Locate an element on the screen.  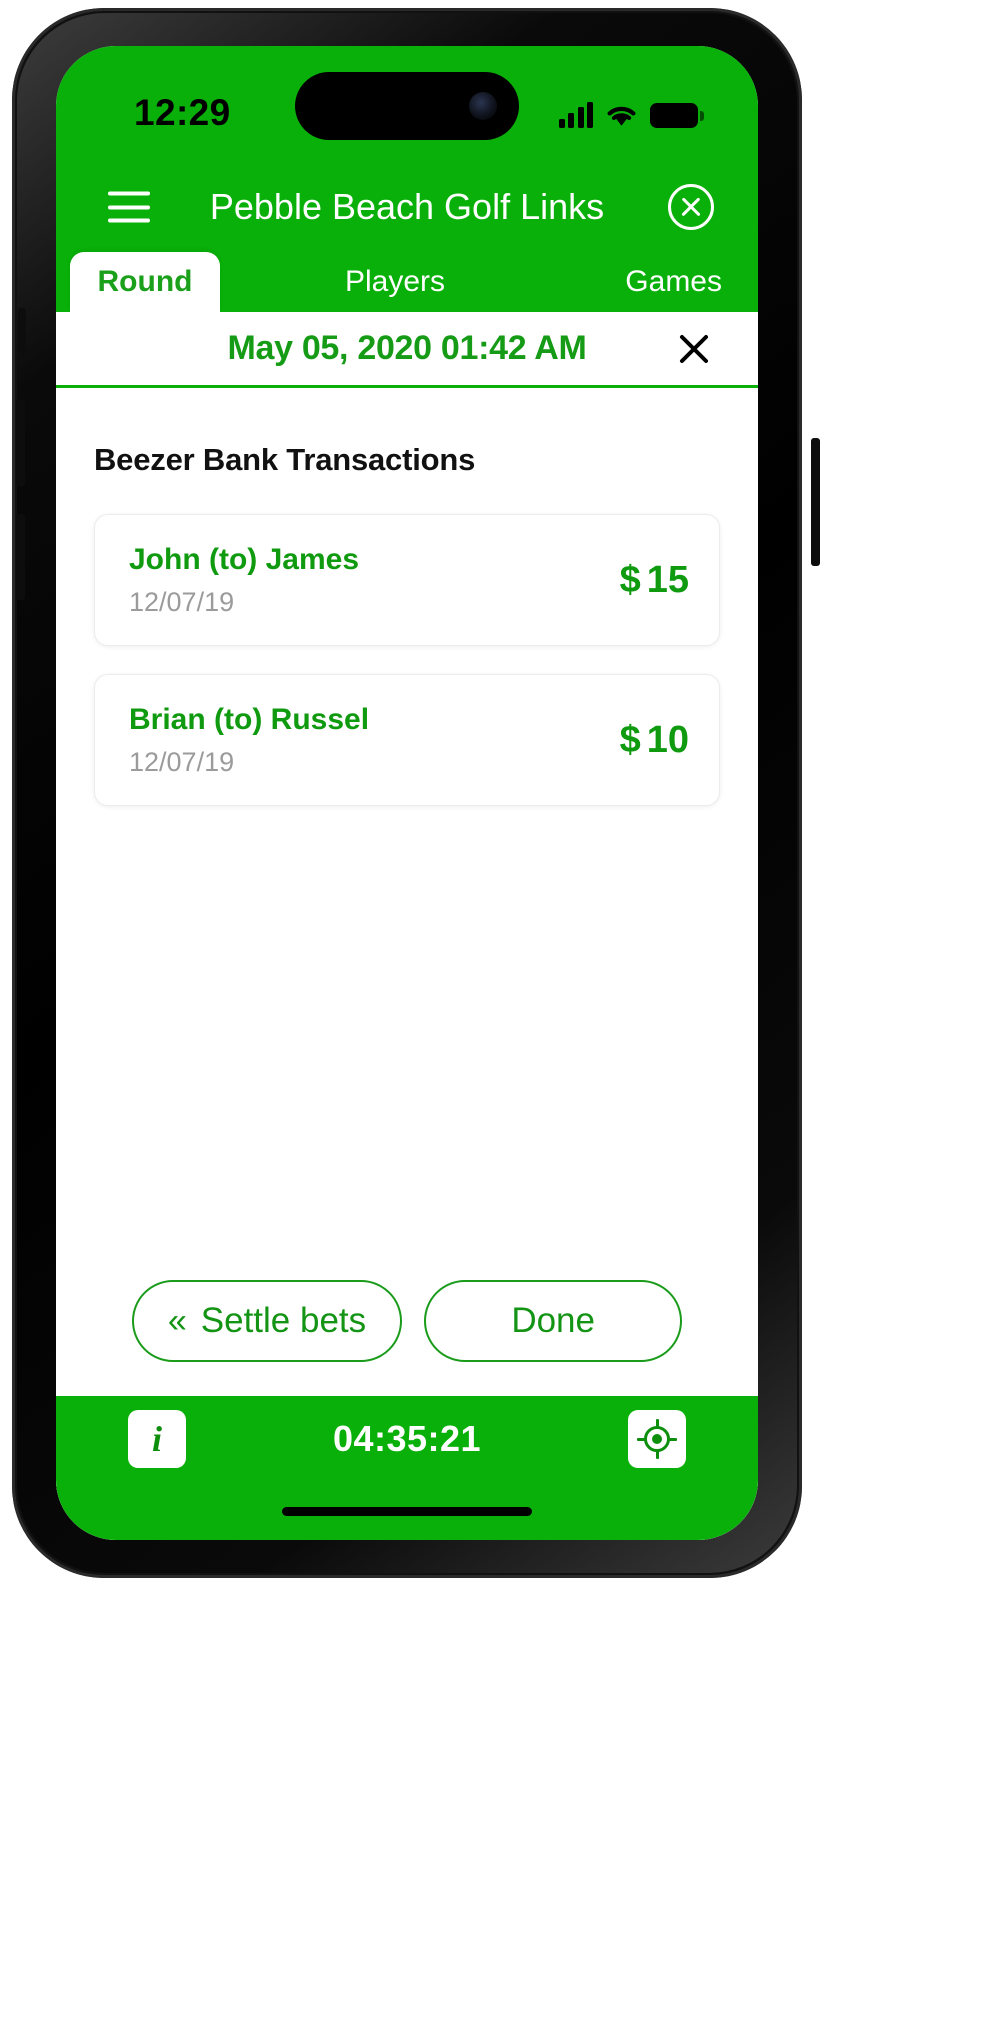
transaction-amount: $ 15 is located at coordinates (654, 580).